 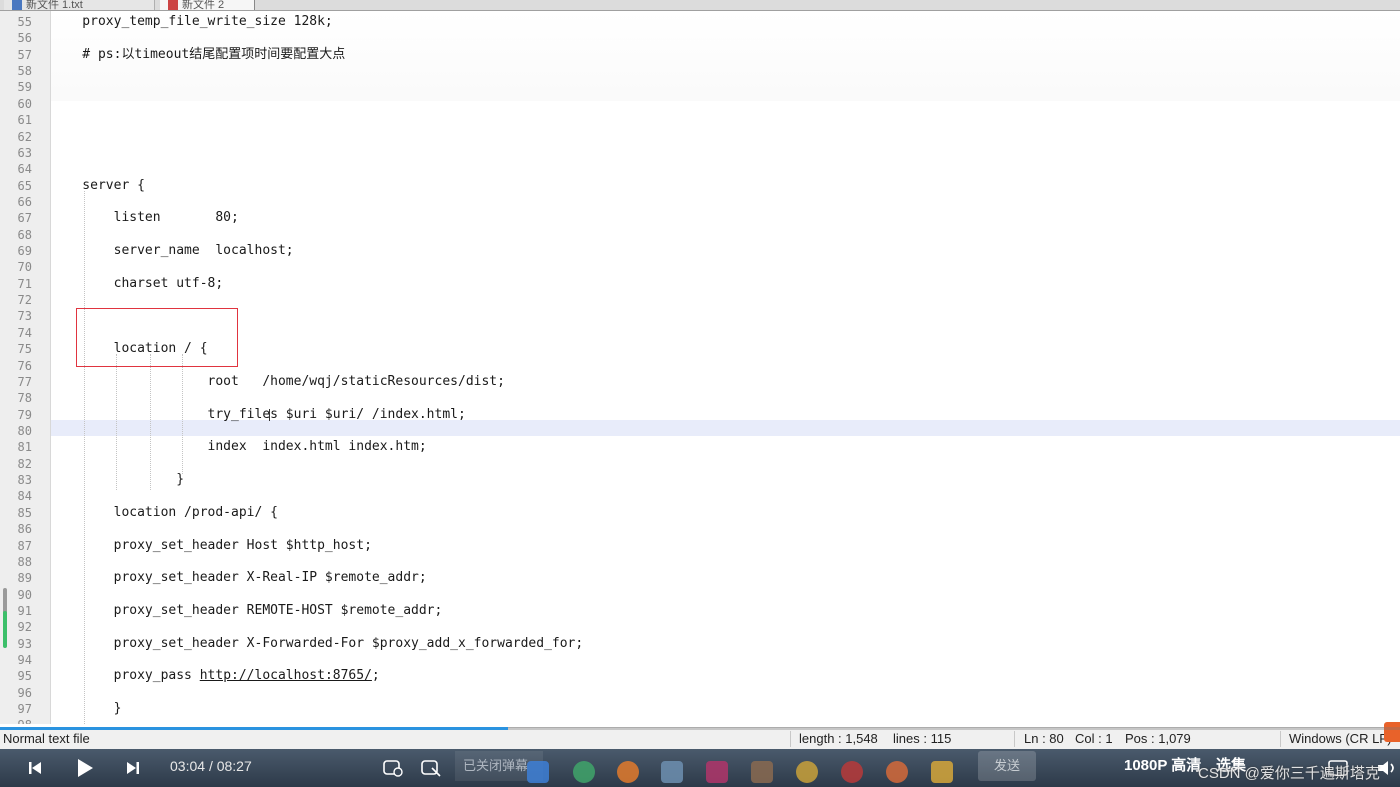 What do you see at coordinates (24, 185) in the screenshot?
I see `line-number: 65` at bounding box center [24, 185].